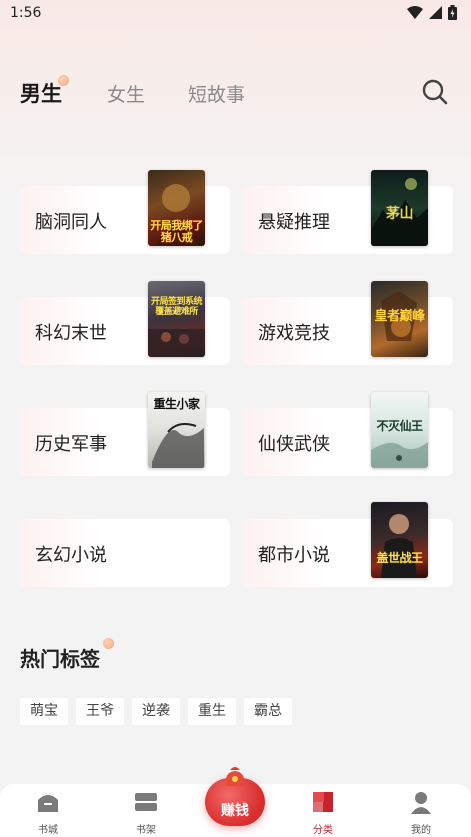 This screenshot has width=471, height=837. I want to click on wifi-icon, so click(415, 12).